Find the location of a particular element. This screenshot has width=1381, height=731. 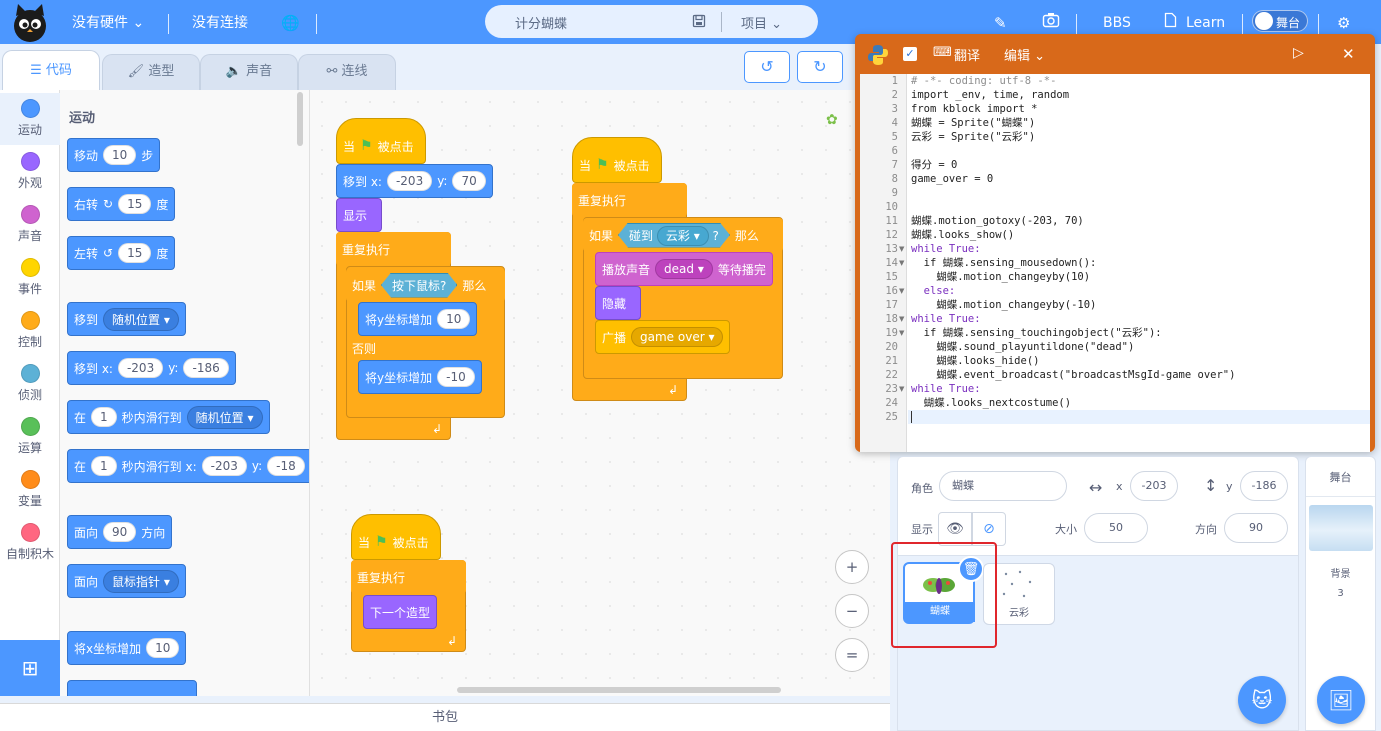

block-broadcast: 广播 game over ▾ is located at coordinates (663, 337).